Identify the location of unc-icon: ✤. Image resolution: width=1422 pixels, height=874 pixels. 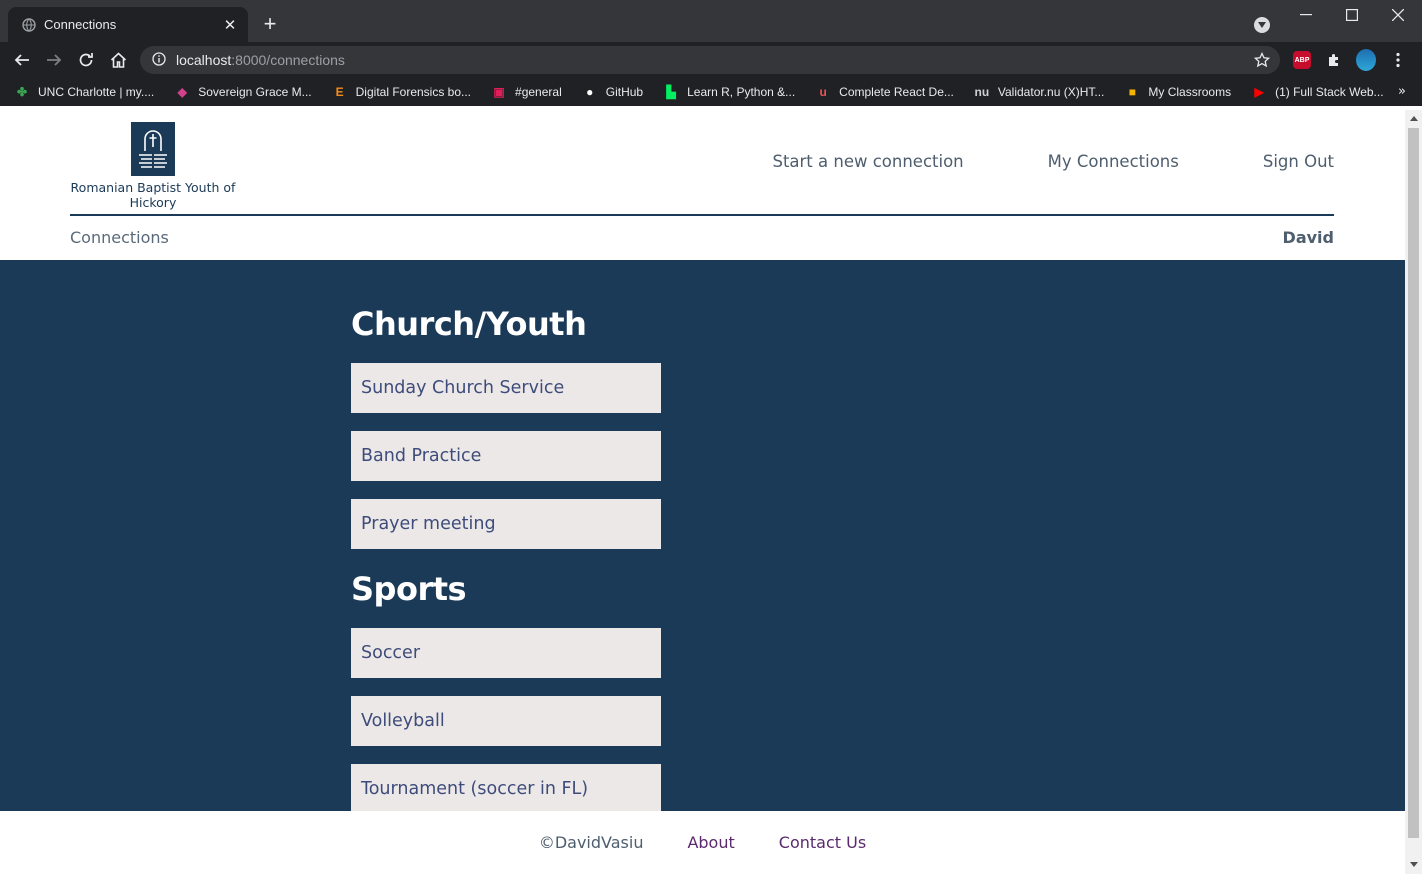
(22, 92).